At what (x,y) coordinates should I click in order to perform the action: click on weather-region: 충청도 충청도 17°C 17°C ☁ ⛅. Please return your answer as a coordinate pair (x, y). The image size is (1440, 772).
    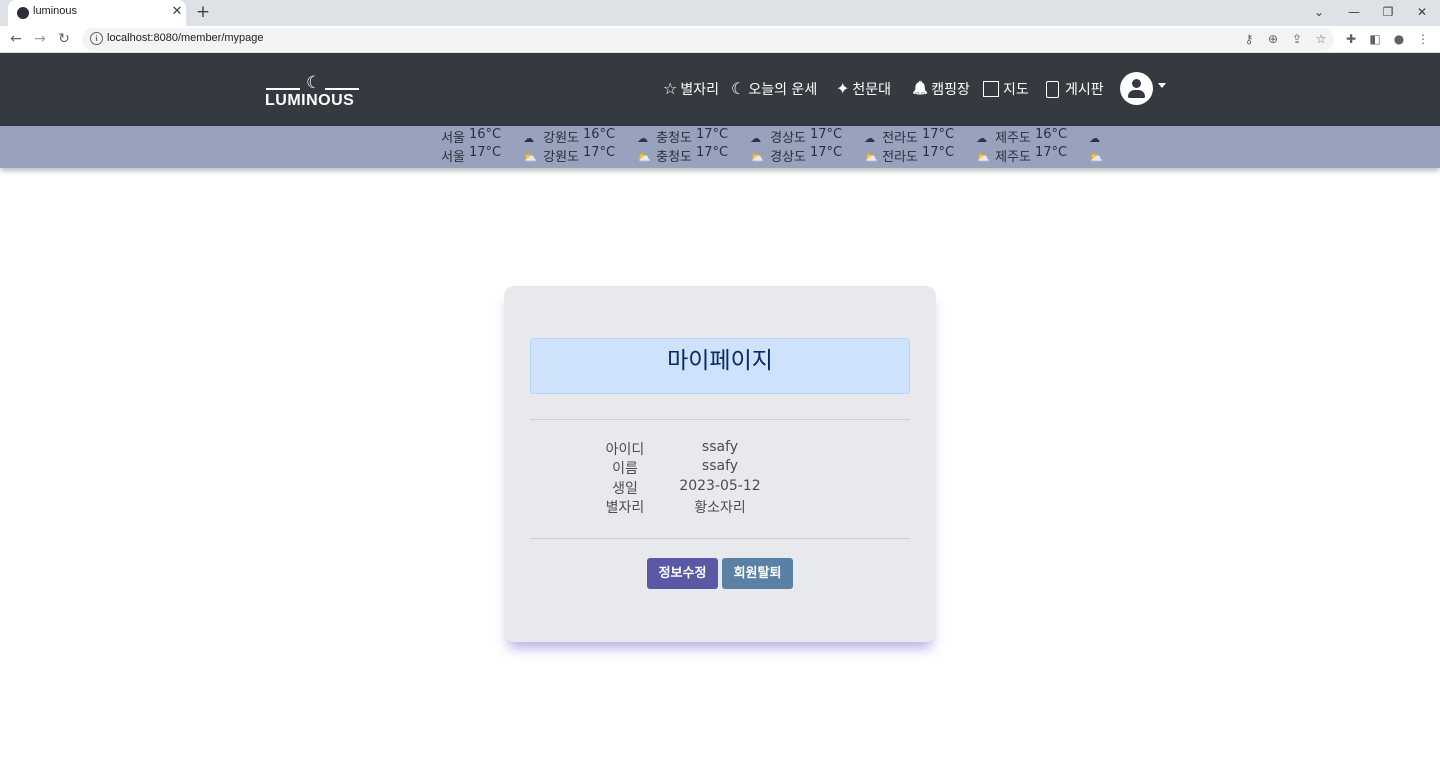
    Looking at the image, I should click on (707, 146).